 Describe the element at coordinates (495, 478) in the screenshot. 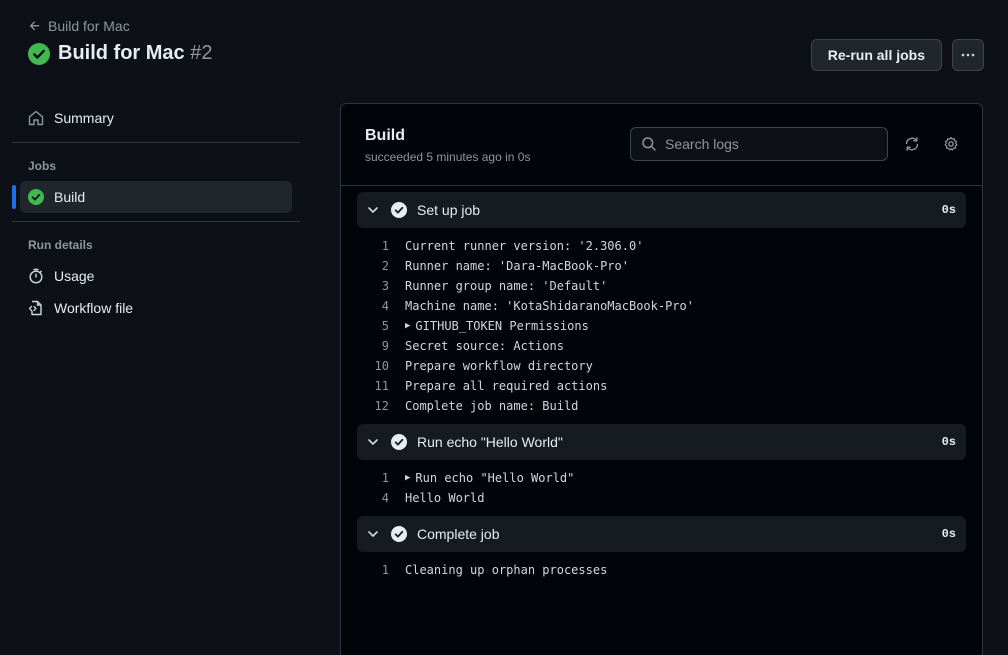

I see `log-text: Run echo "Hello World"` at that location.